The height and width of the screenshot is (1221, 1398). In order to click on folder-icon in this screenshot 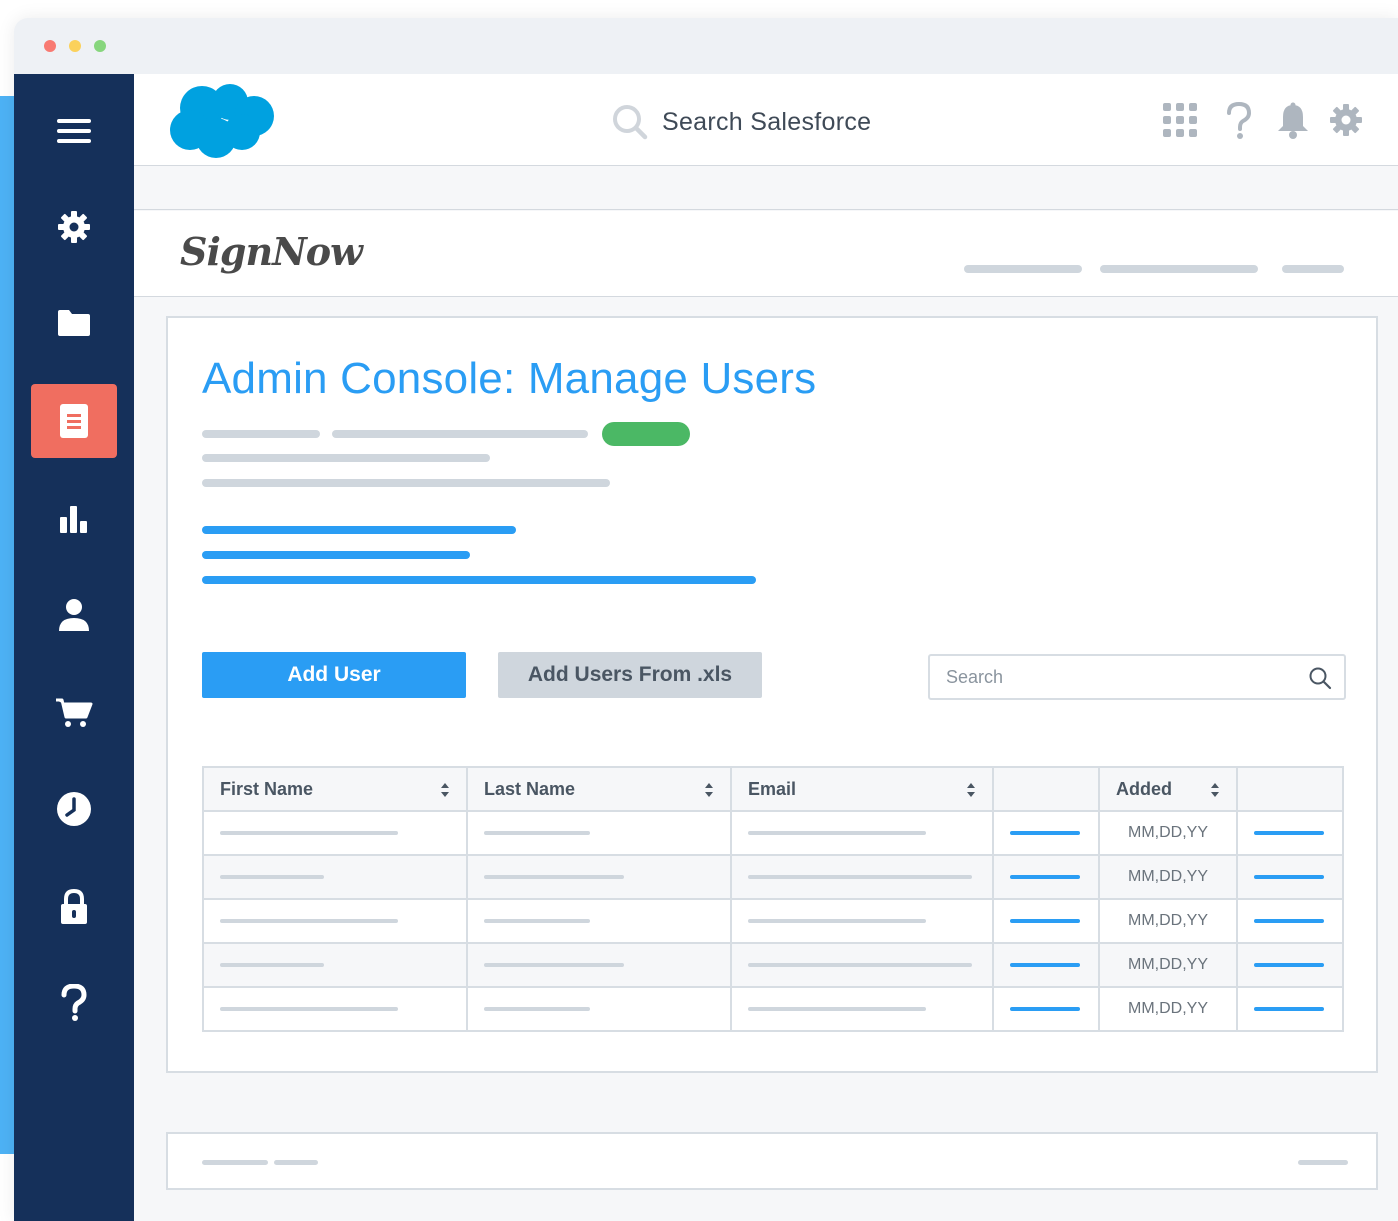, I will do `click(74, 323)`.